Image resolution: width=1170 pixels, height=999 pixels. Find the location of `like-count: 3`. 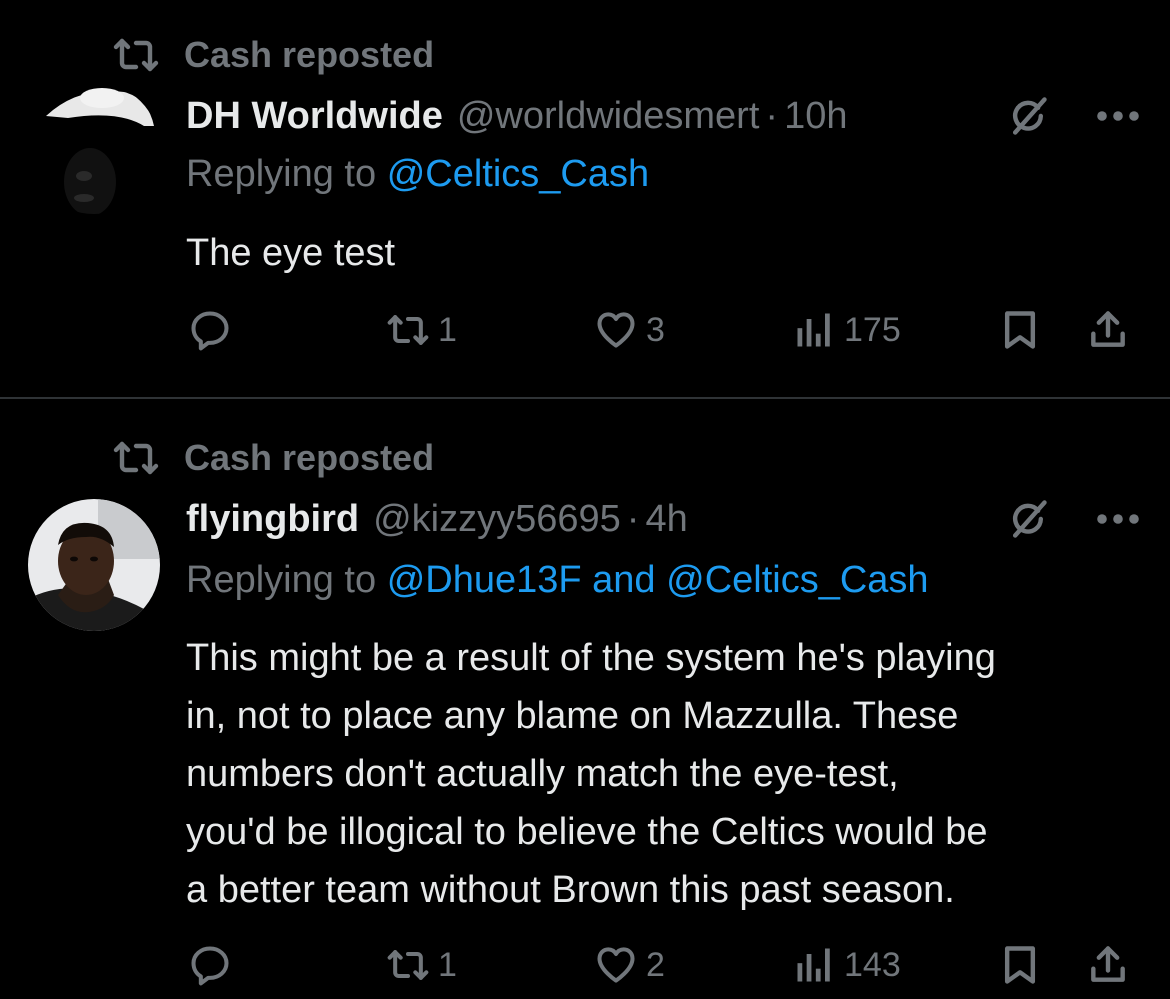

like-count: 3 is located at coordinates (655, 329).